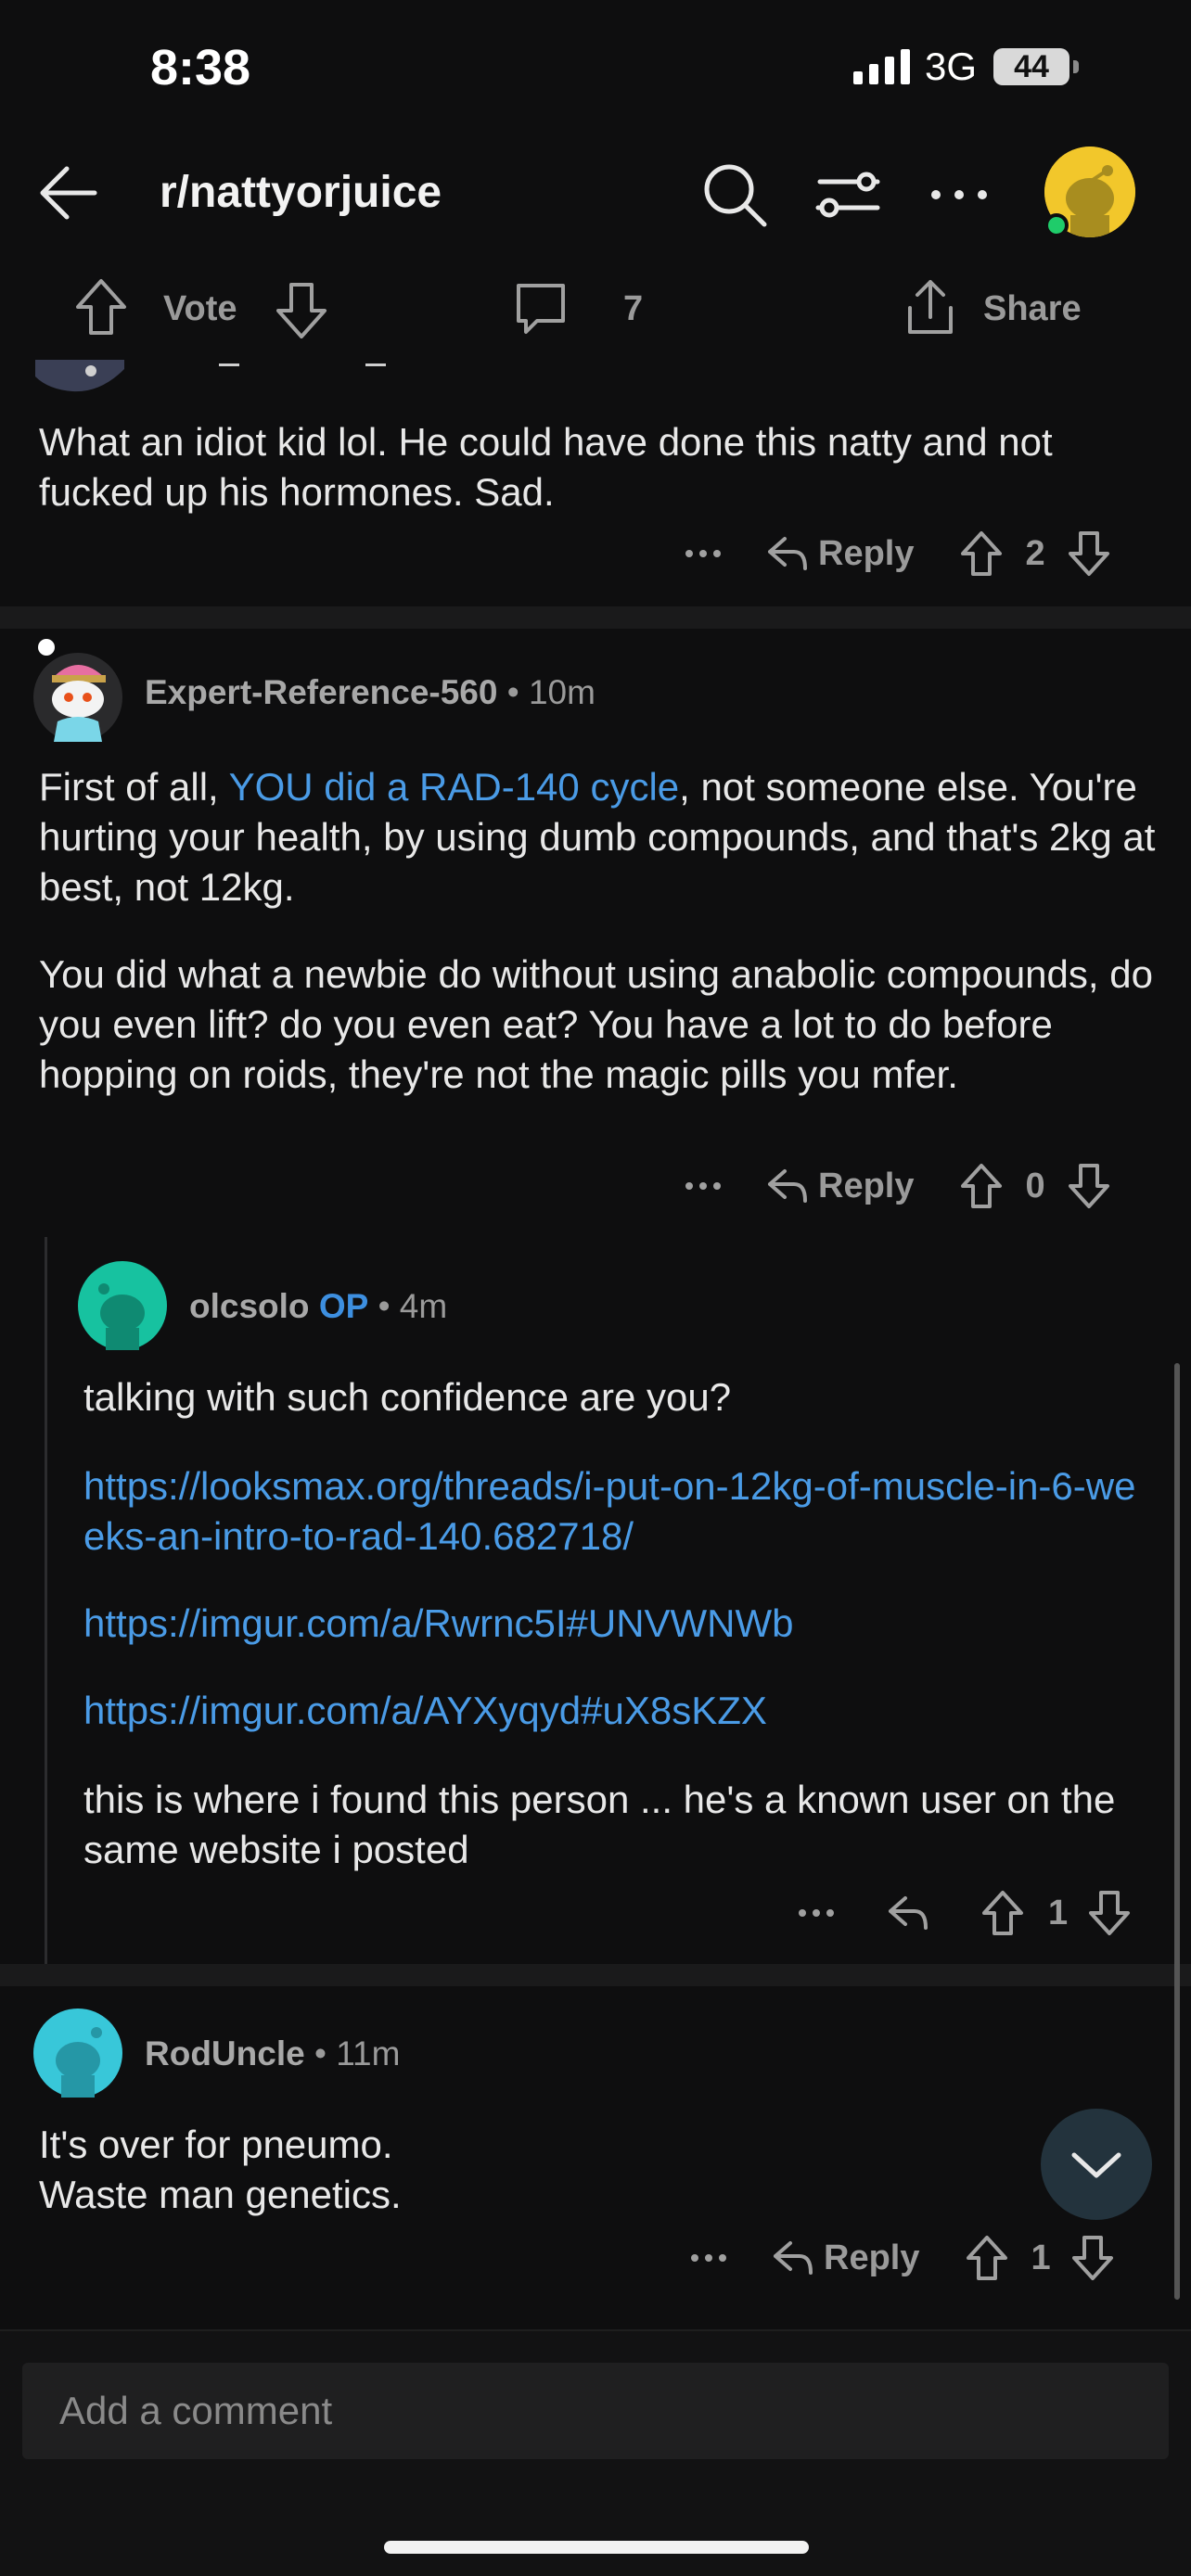  Describe the element at coordinates (597, 2547) in the screenshot. I see `home-indicator` at that location.